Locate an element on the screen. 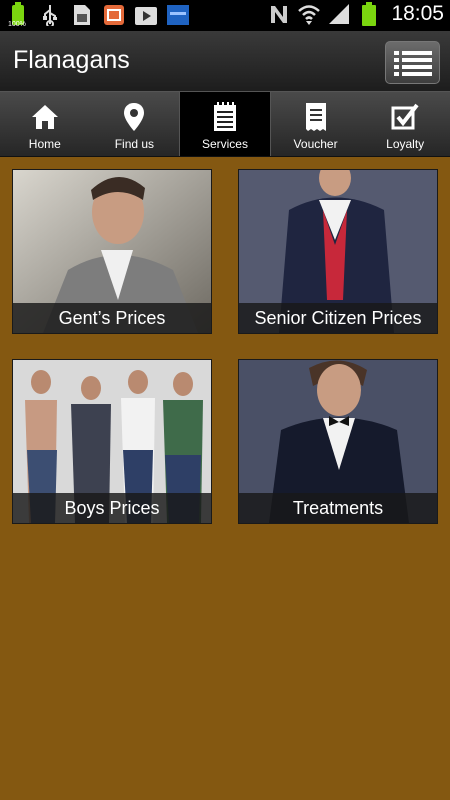  boys-prices-label: Boys Prices is located at coordinates (112, 508).